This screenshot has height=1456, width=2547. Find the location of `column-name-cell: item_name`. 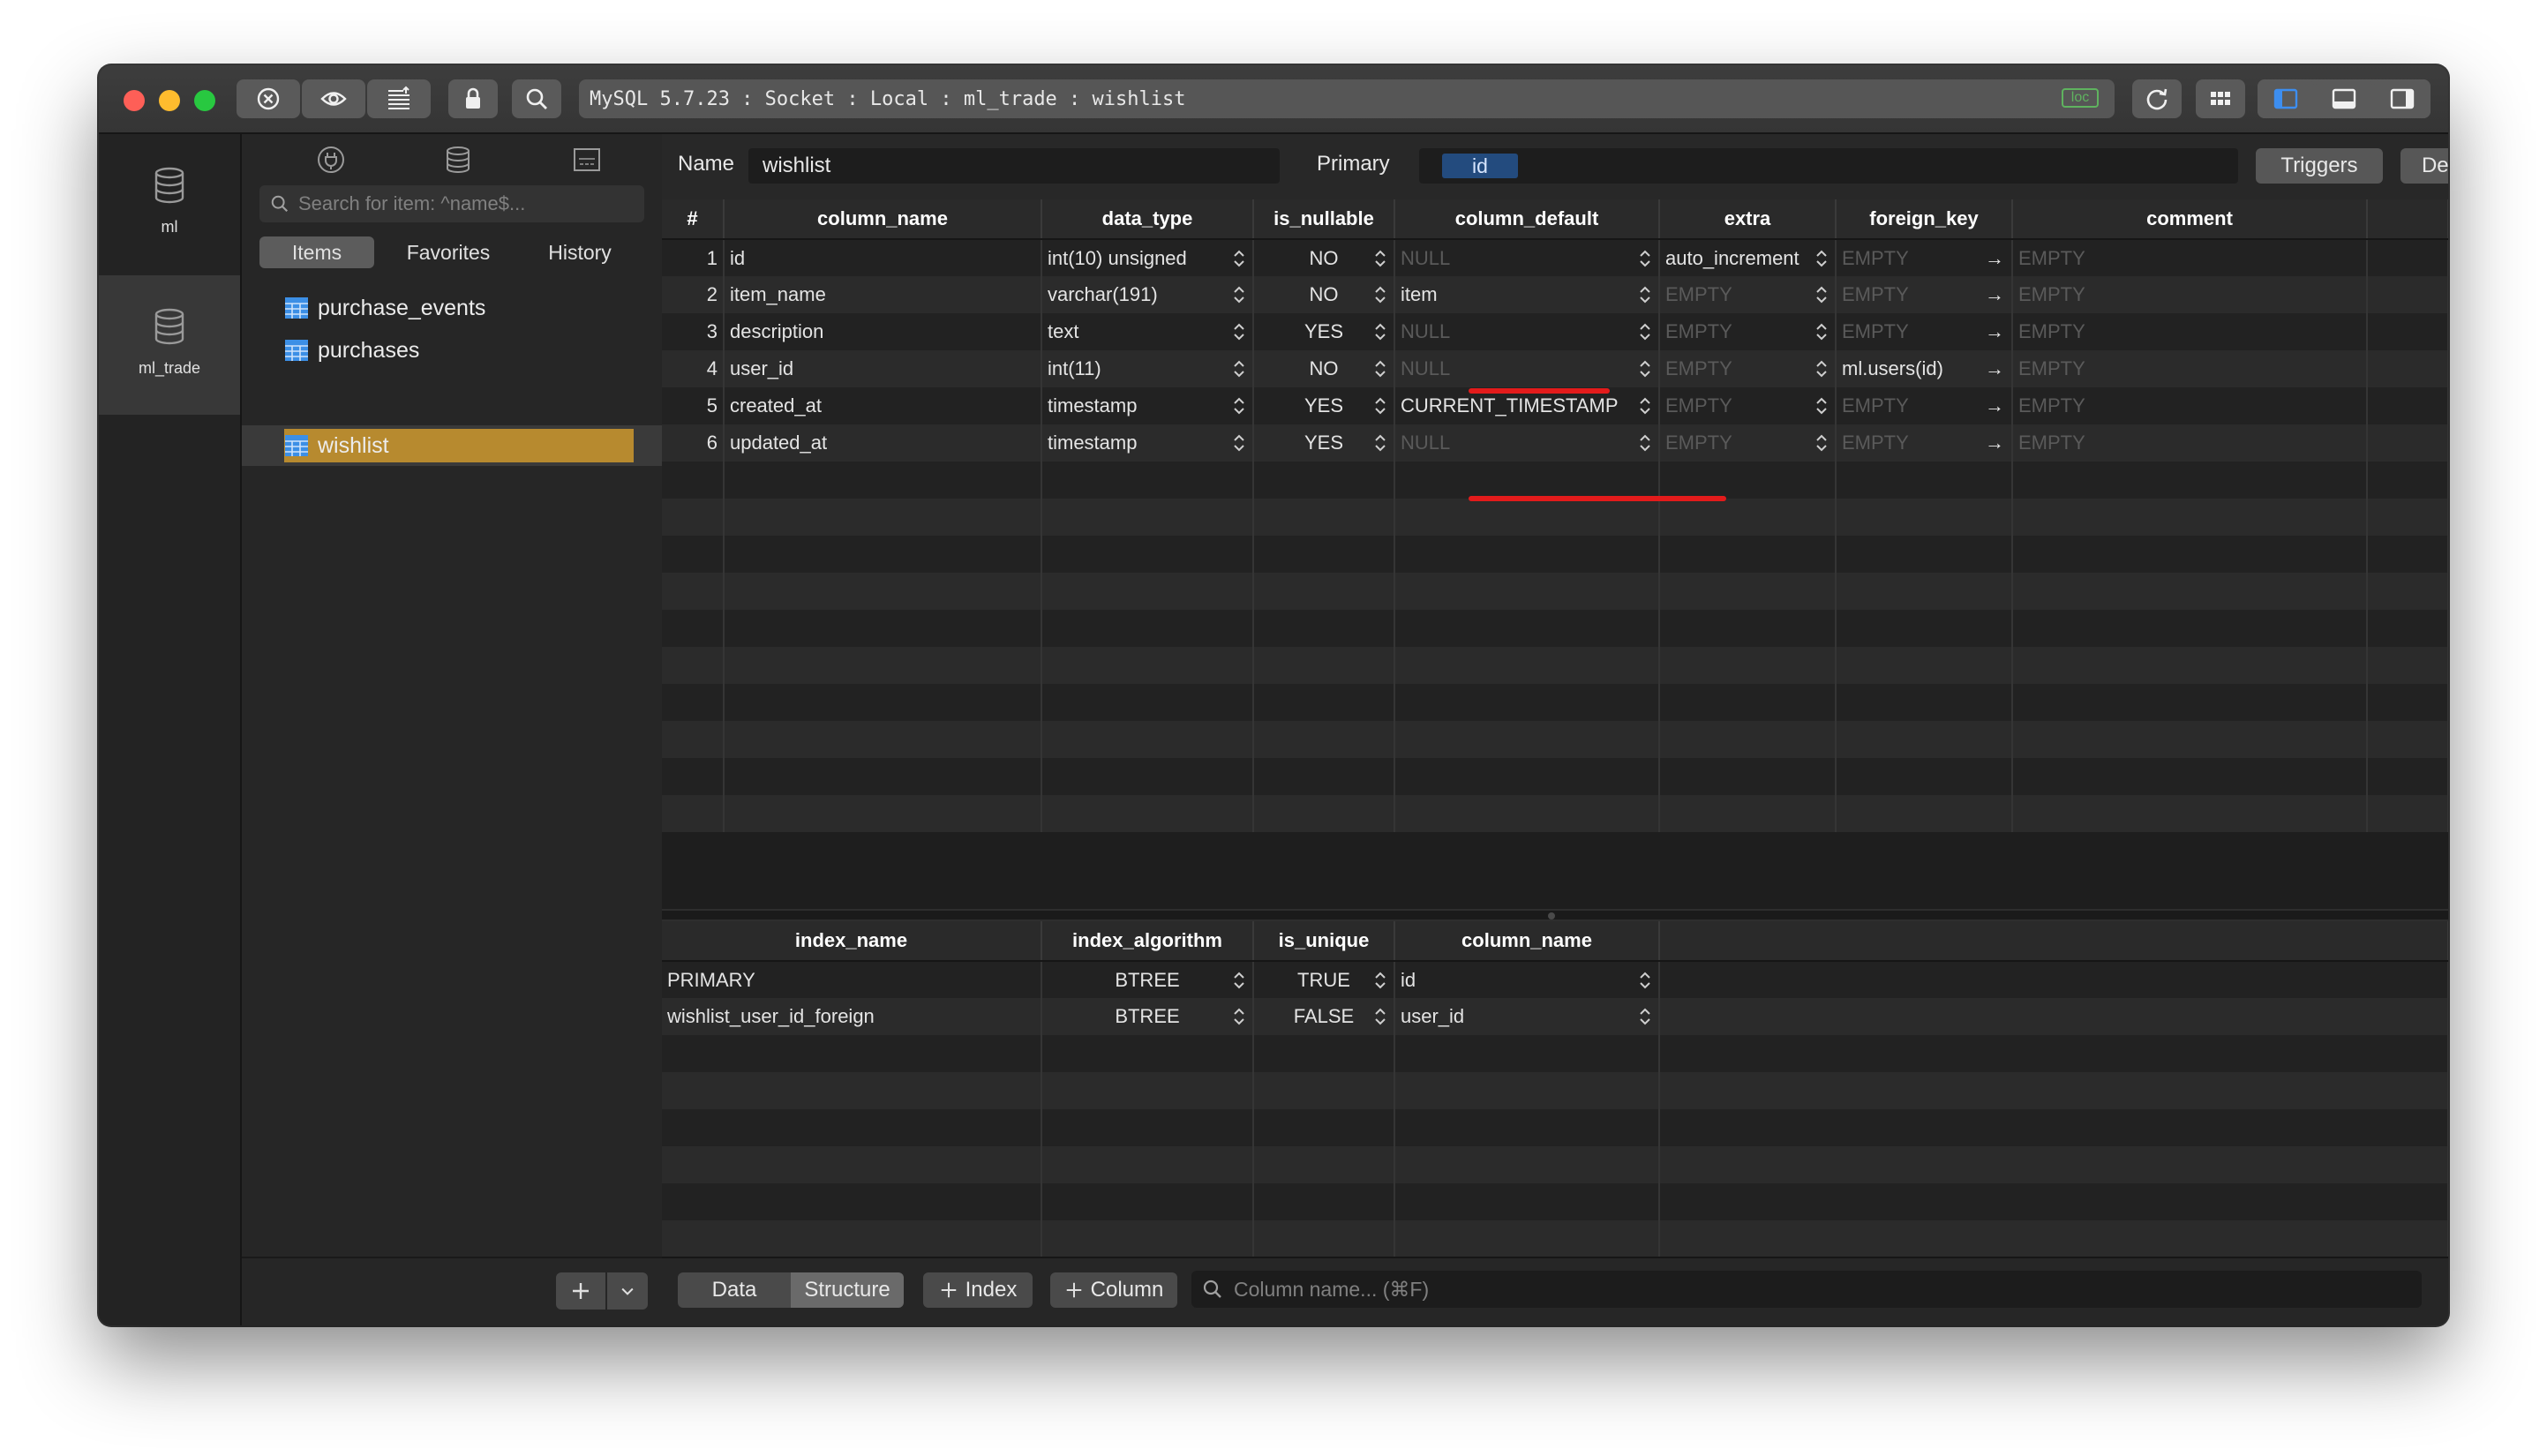

column-name-cell: item_name is located at coordinates (883, 294).